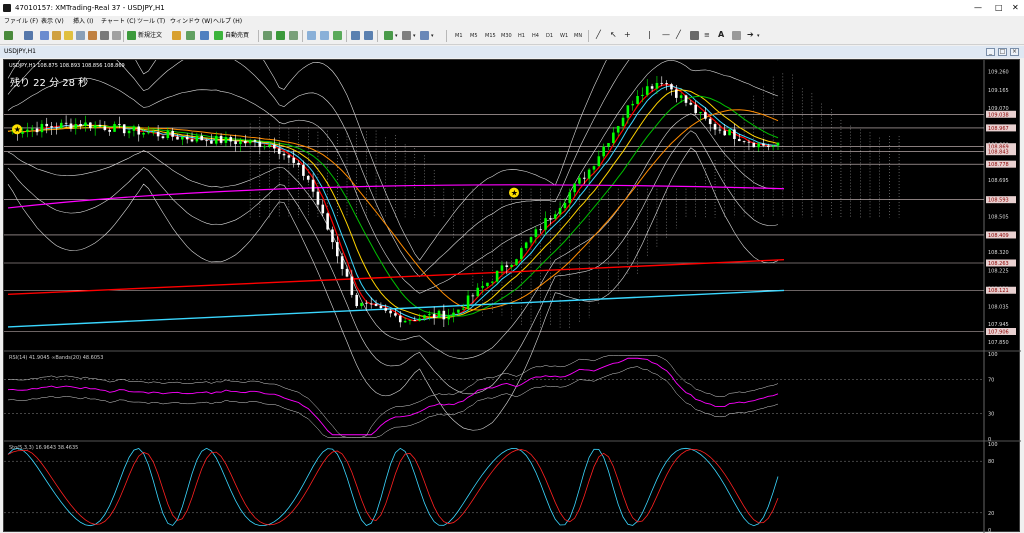 Image resolution: width=1024 pixels, height=533 pixels. I want to click on cursor-tool-icon: ↖, so click(613, 35).